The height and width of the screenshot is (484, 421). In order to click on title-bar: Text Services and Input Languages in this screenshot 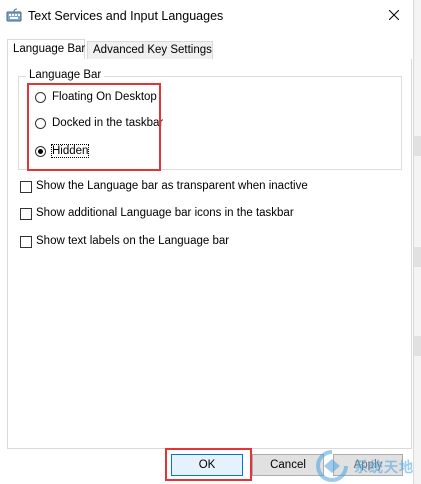, I will do `click(206, 16)`.